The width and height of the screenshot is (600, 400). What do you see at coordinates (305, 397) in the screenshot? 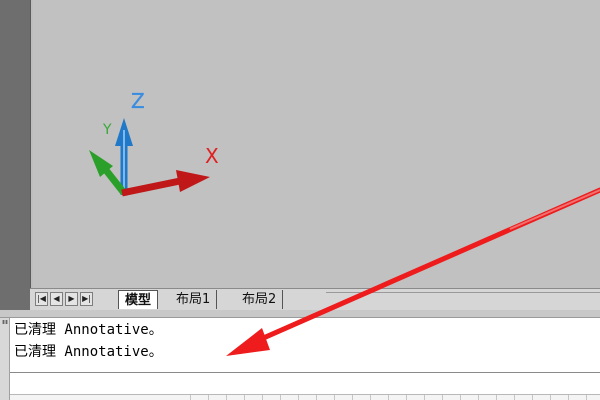
I see `command-bottom-ruler` at bounding box center [305, 397].